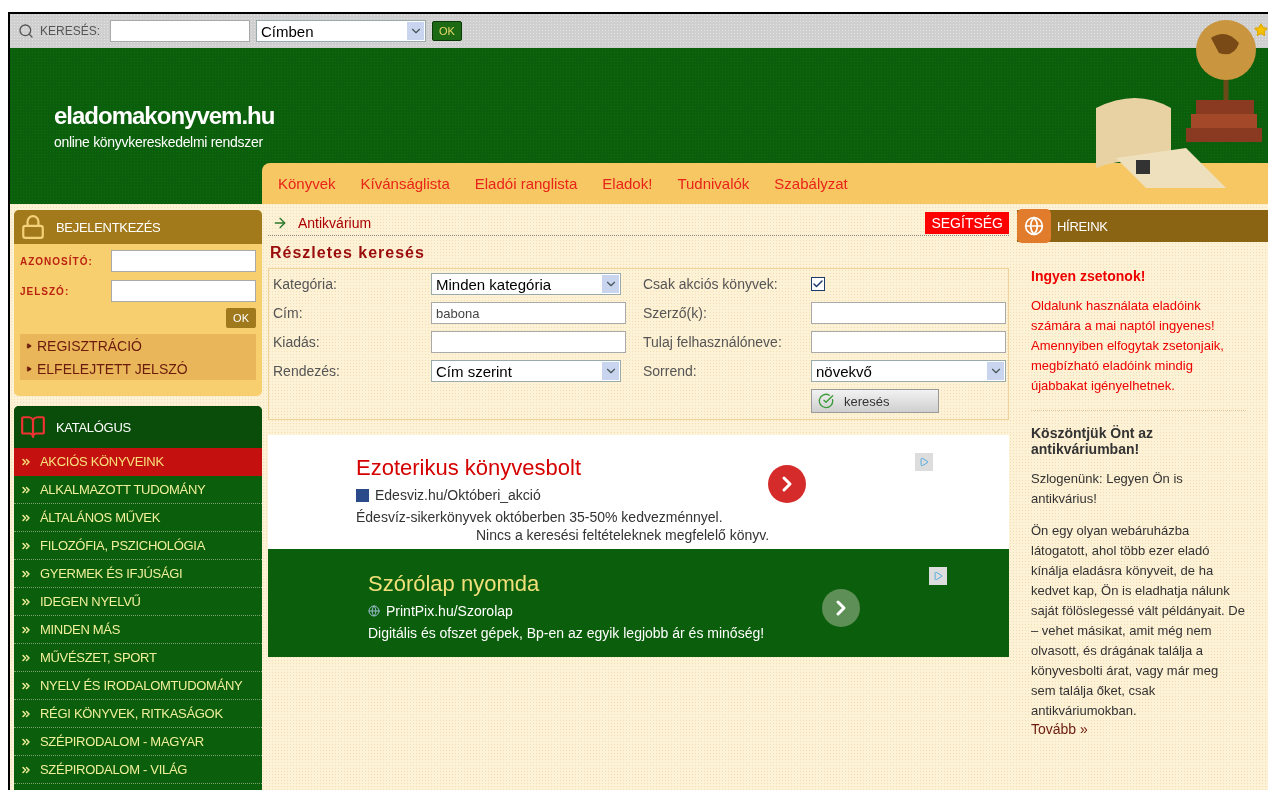  Describe the element at coordinates (335, 222) in the screenshot. I see `breadcrumb: Antikvárium` at that location.